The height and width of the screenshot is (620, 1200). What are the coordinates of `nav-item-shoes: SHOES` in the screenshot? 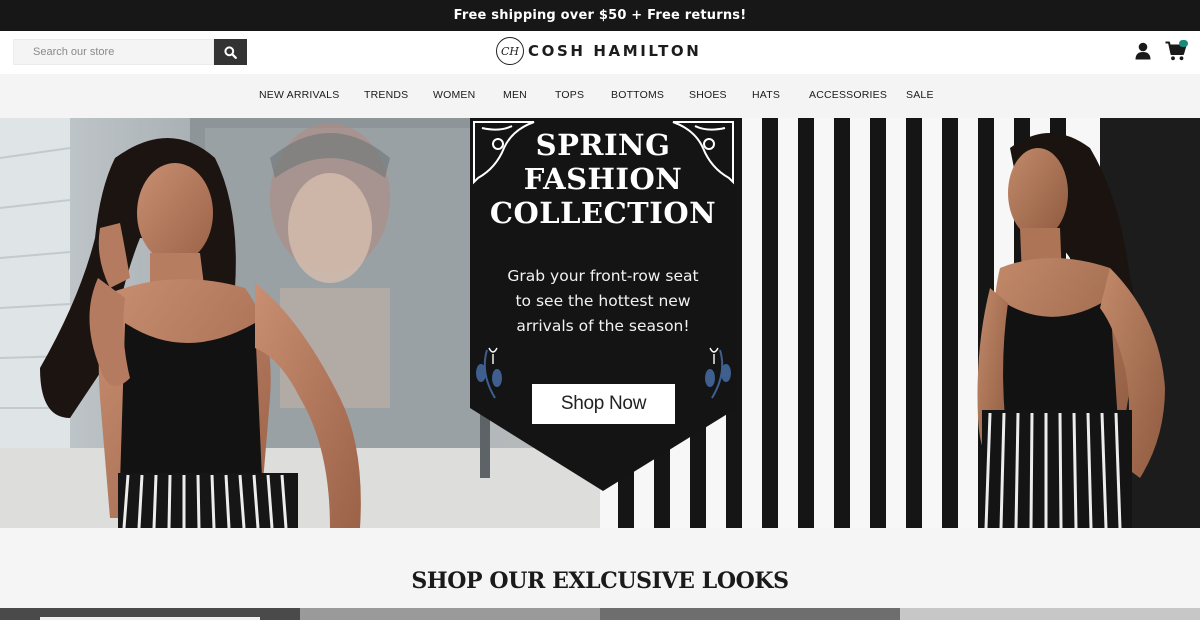 It's located at (708, 95).